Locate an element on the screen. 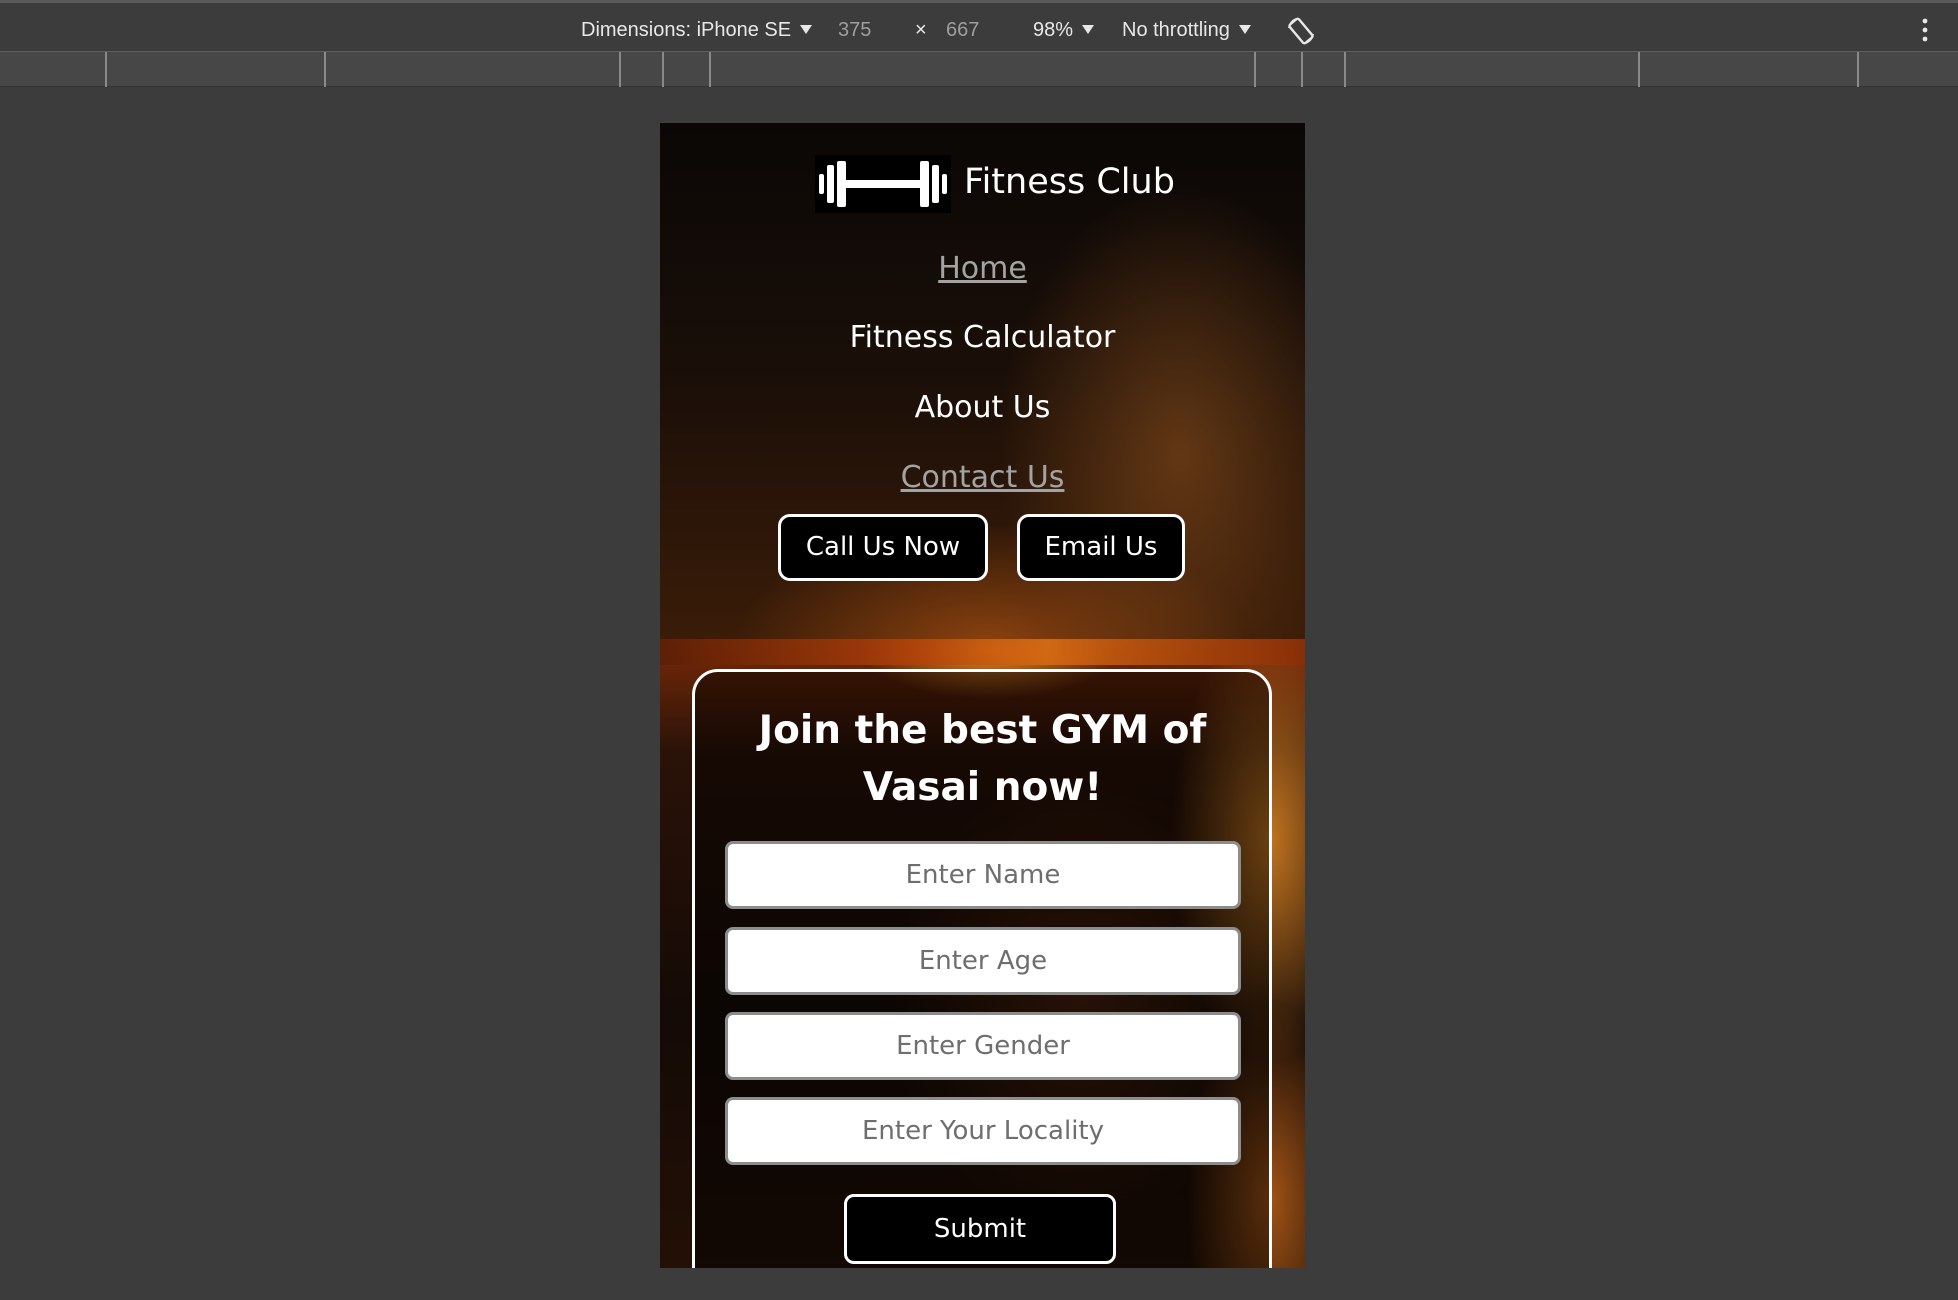 The width and height of the screenshot is (1958, 1300). gender-input is located at coordinates (983, 1046).